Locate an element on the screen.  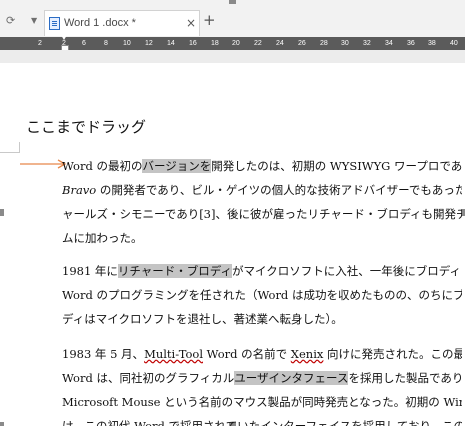
text-line: 1981 年にリチャード・ブロディがマイクロソフトに入社、一年後にブロディは is located at coordinates (262, 271).